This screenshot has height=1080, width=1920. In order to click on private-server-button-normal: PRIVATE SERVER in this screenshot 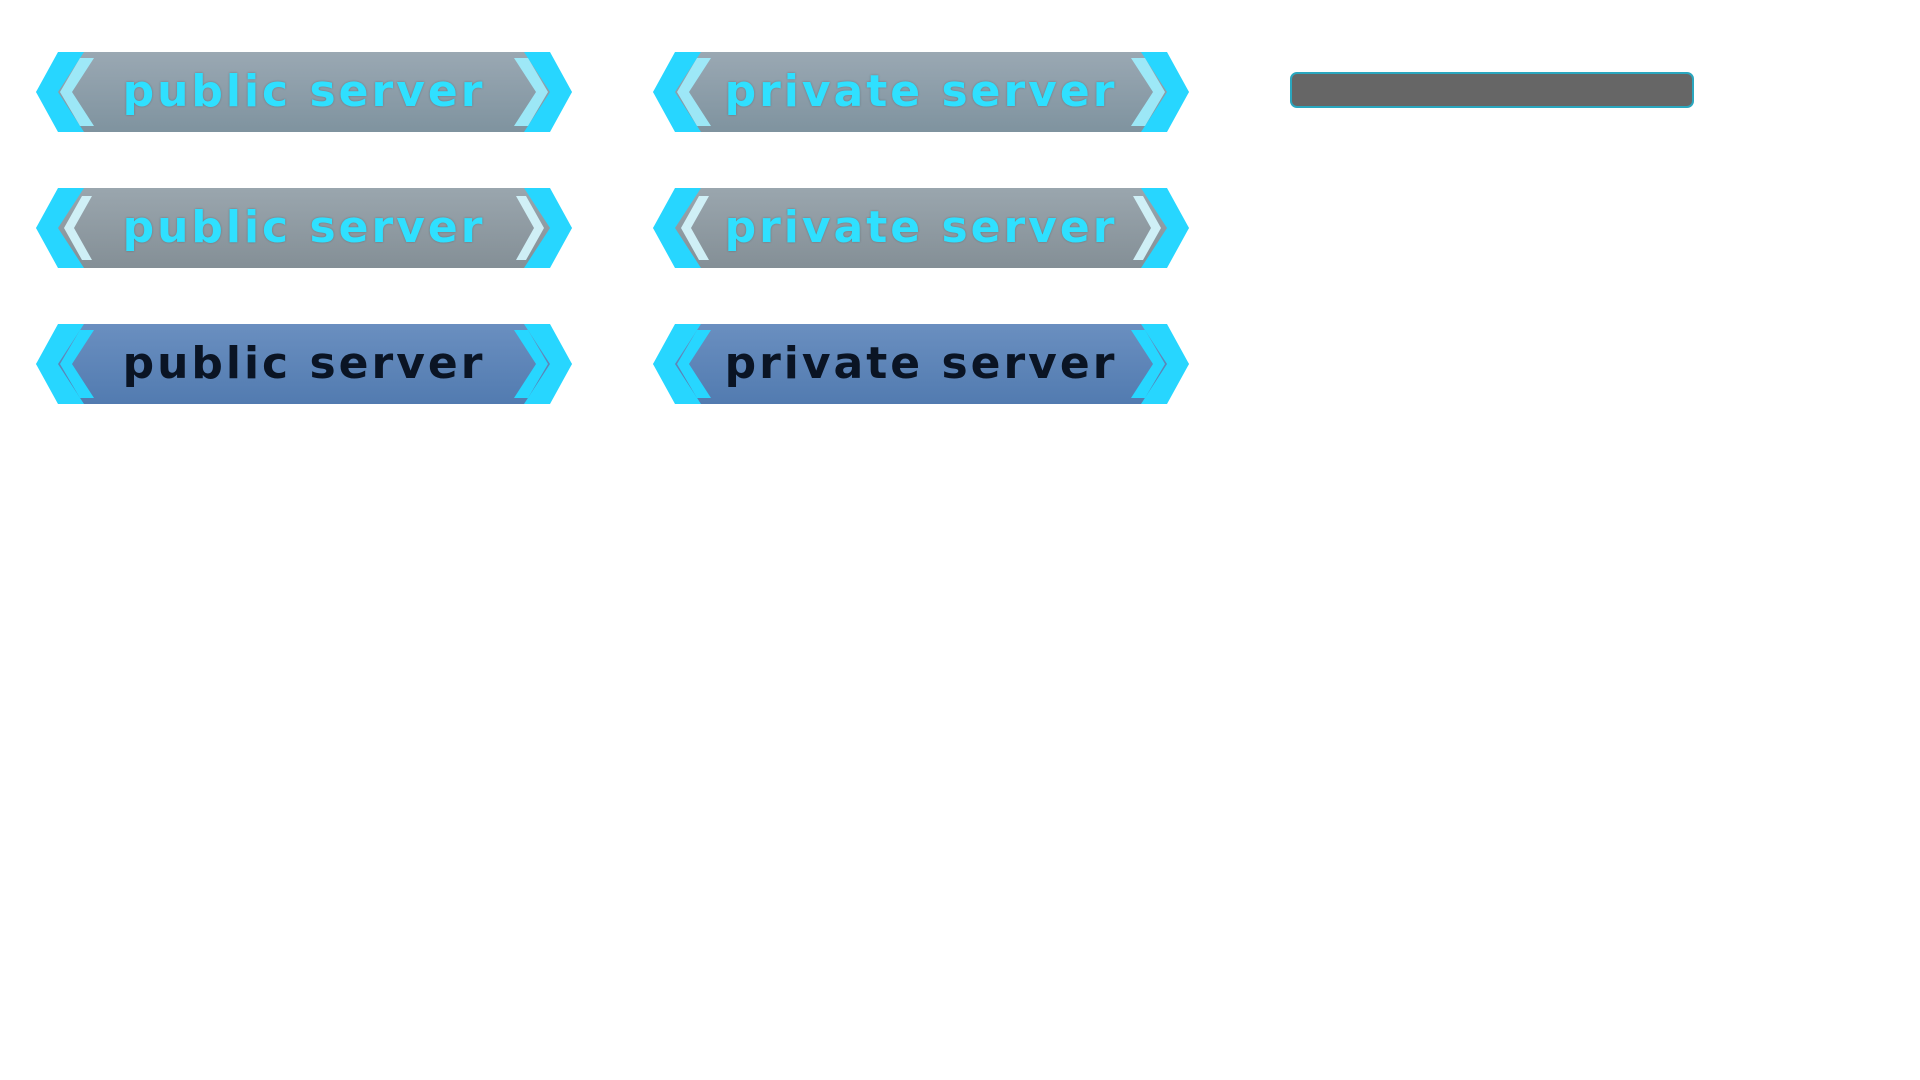, I will do `click(921, 92)`.